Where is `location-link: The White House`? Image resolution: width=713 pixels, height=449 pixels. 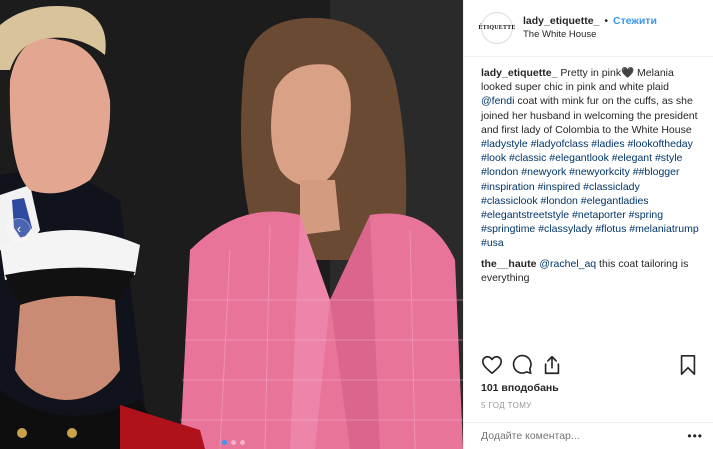 location-link: The White House is located at coordinates (590, 35).